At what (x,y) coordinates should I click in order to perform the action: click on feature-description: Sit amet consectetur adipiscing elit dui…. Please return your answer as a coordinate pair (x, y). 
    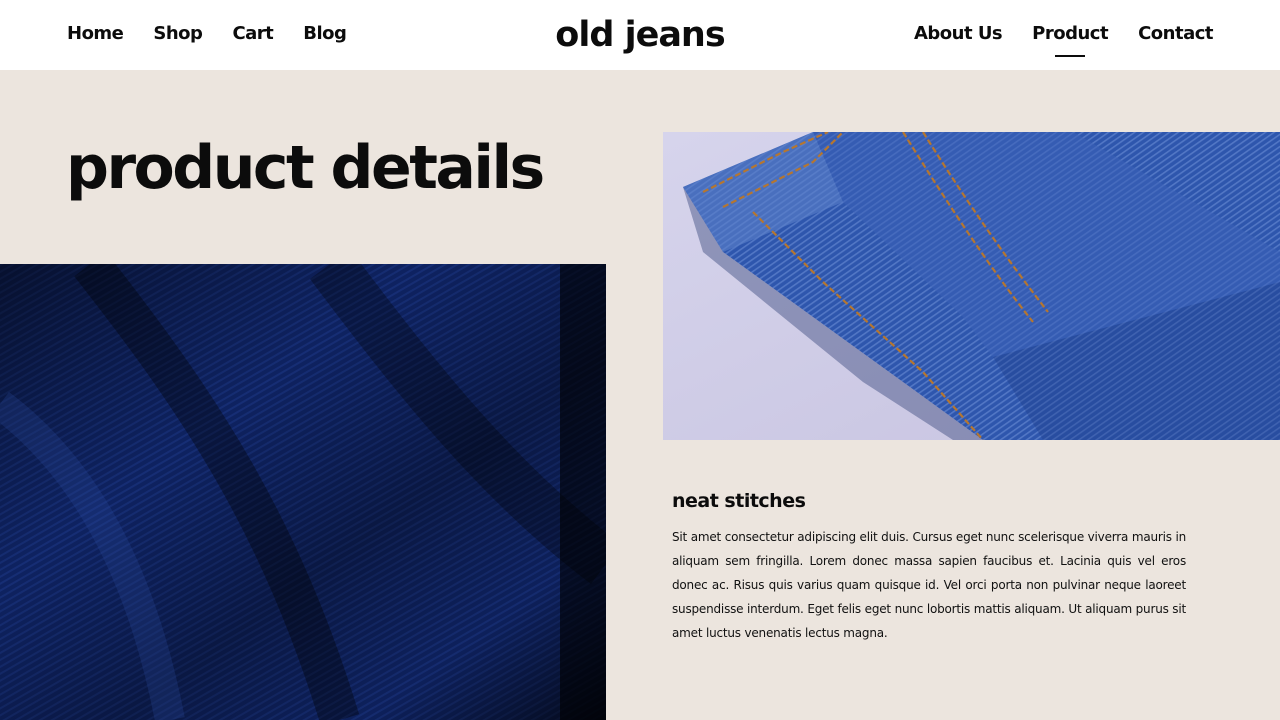
    Looking at the image, I should click on (929, 585).